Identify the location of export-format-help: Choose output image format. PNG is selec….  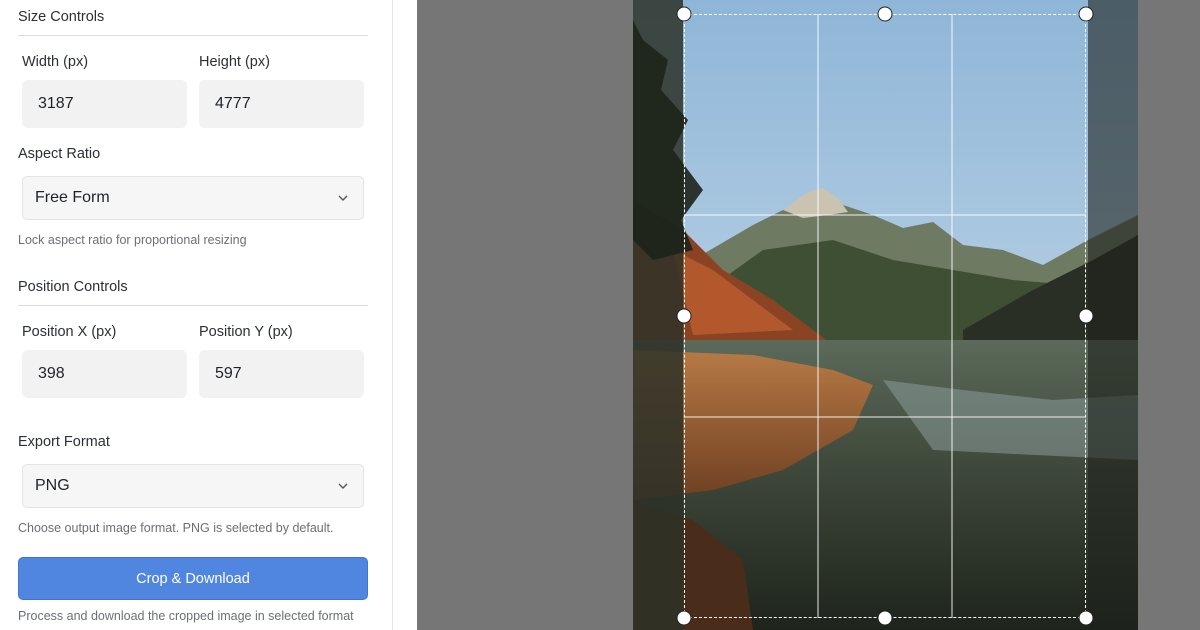
(176, 528).